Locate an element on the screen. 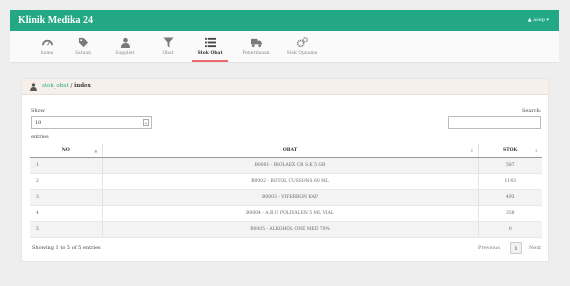 The image size is (570, 286). breadcrumb-current: index is located at coordinates (82, 86).